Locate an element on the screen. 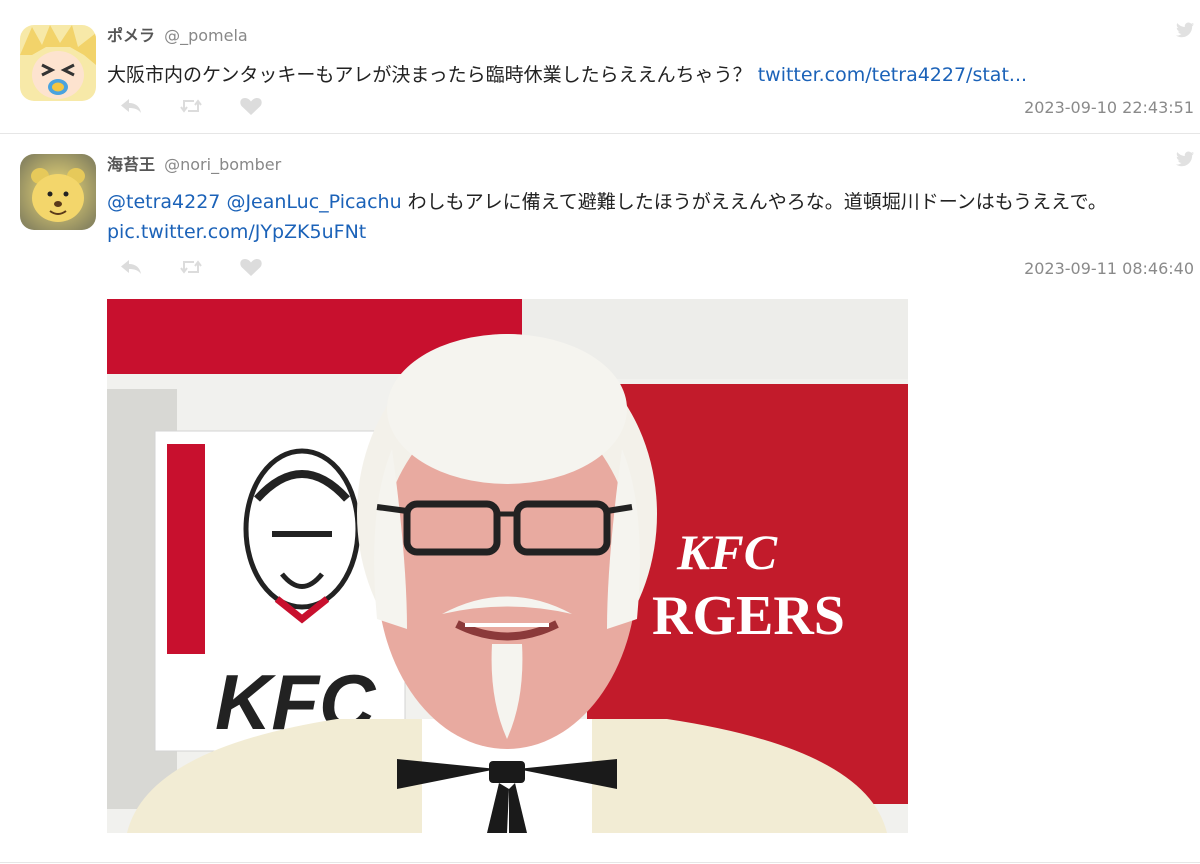  tweet-link: pic.twitter.com/JYpZK5uFNt is located at coordinates (236, 232).